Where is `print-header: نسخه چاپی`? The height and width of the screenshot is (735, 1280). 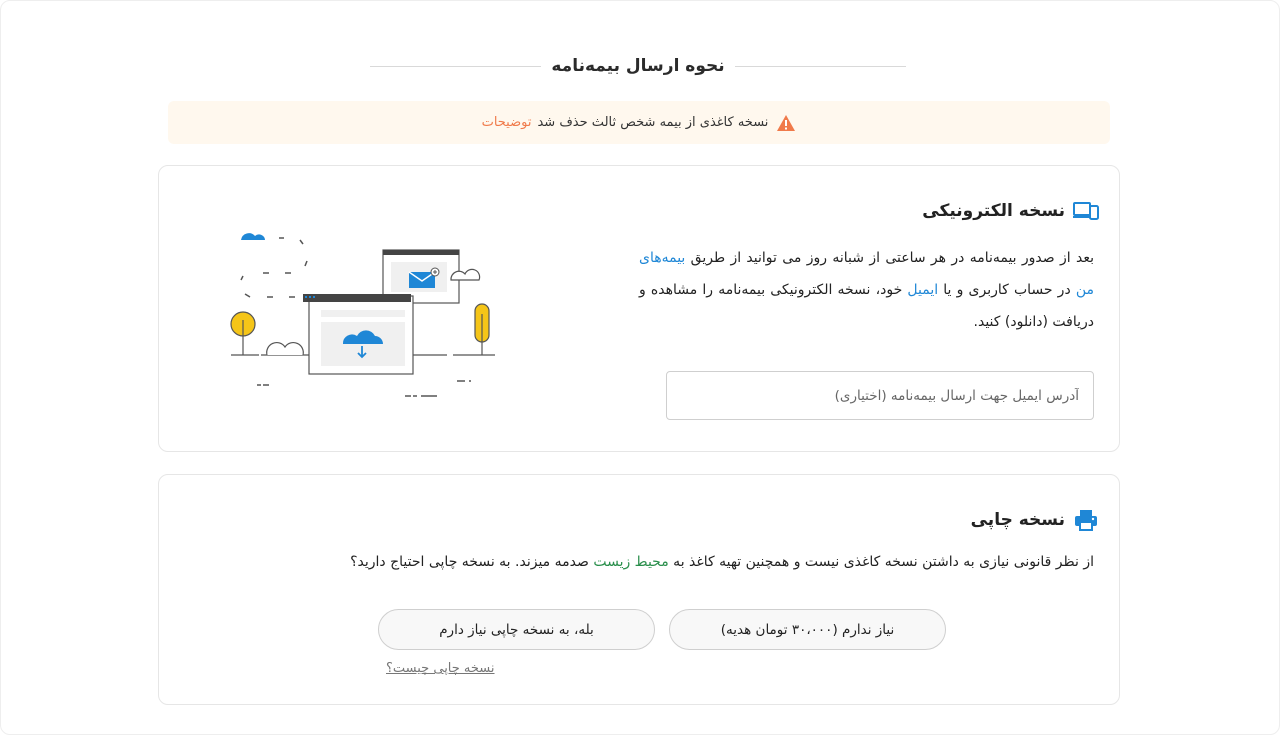
print-header: نسخه چاپی is located at coordinates (1035, 520).